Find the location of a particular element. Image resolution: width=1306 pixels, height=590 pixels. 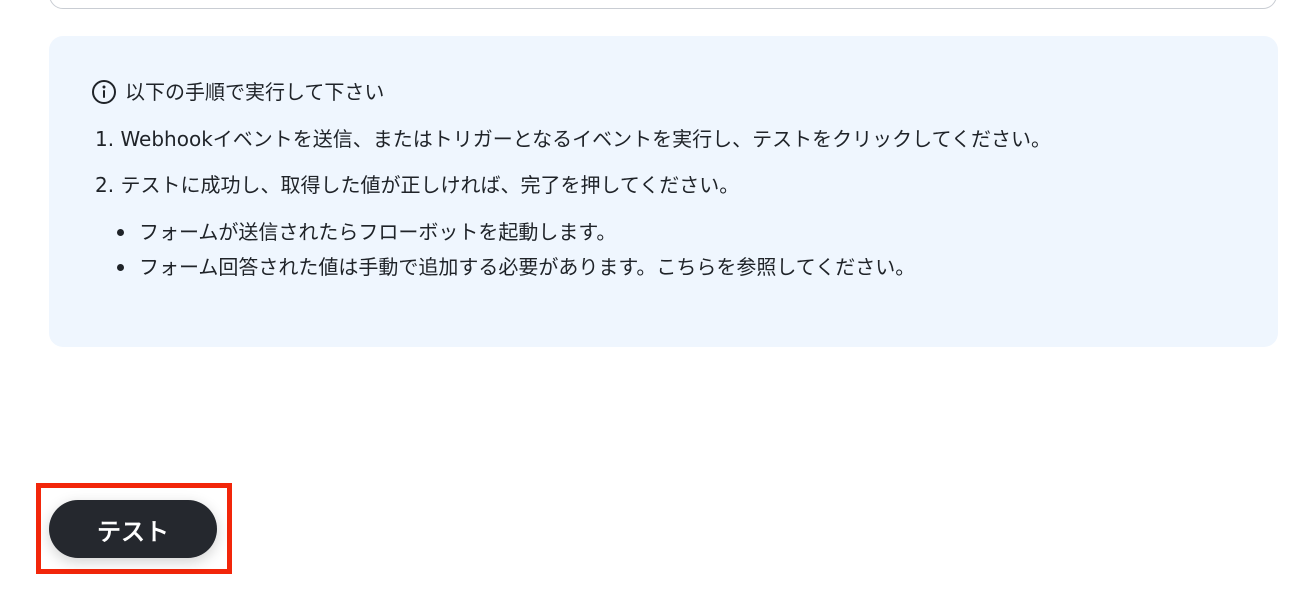

info-icon is located at coordinates (104, 92).